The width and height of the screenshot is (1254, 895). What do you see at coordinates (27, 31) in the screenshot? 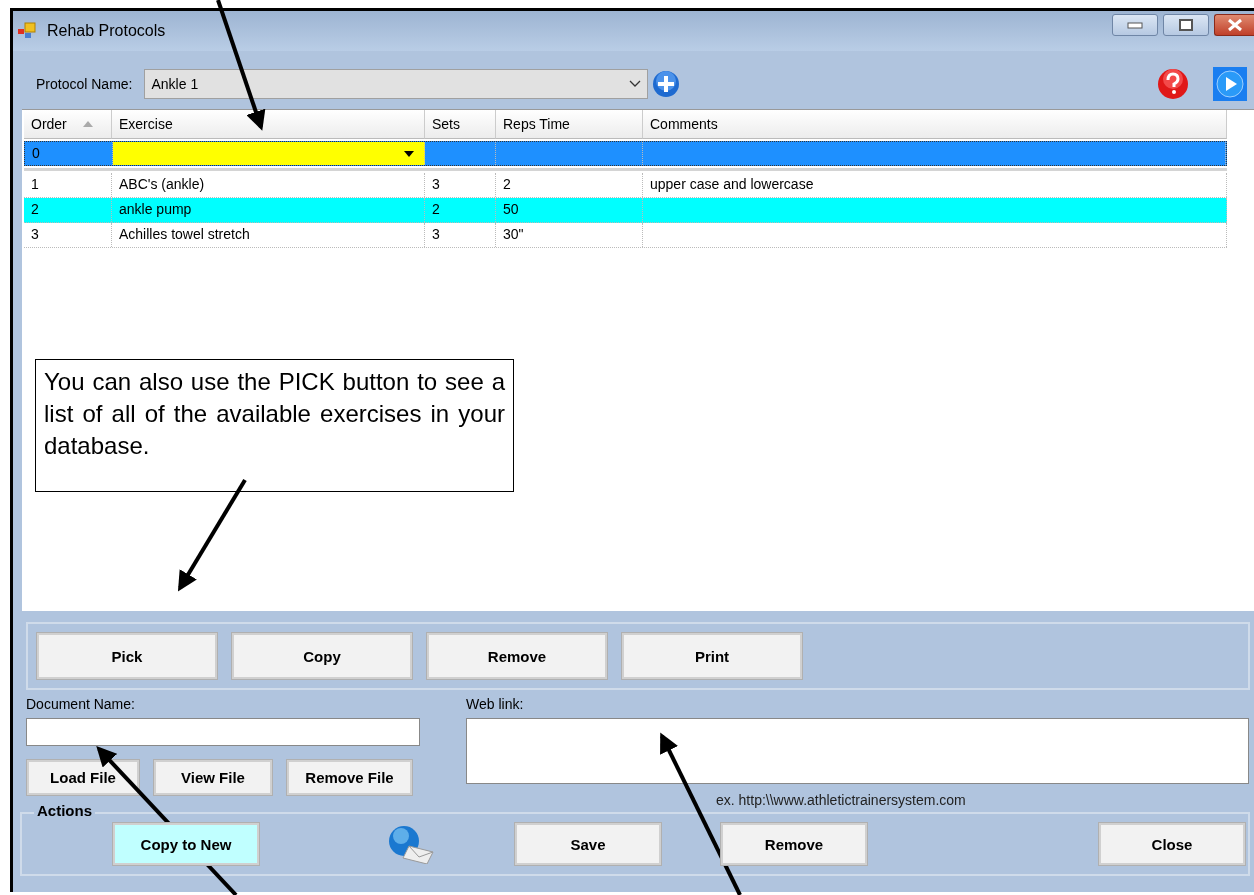
I see `app-icon` at bounding box center [27, 31].